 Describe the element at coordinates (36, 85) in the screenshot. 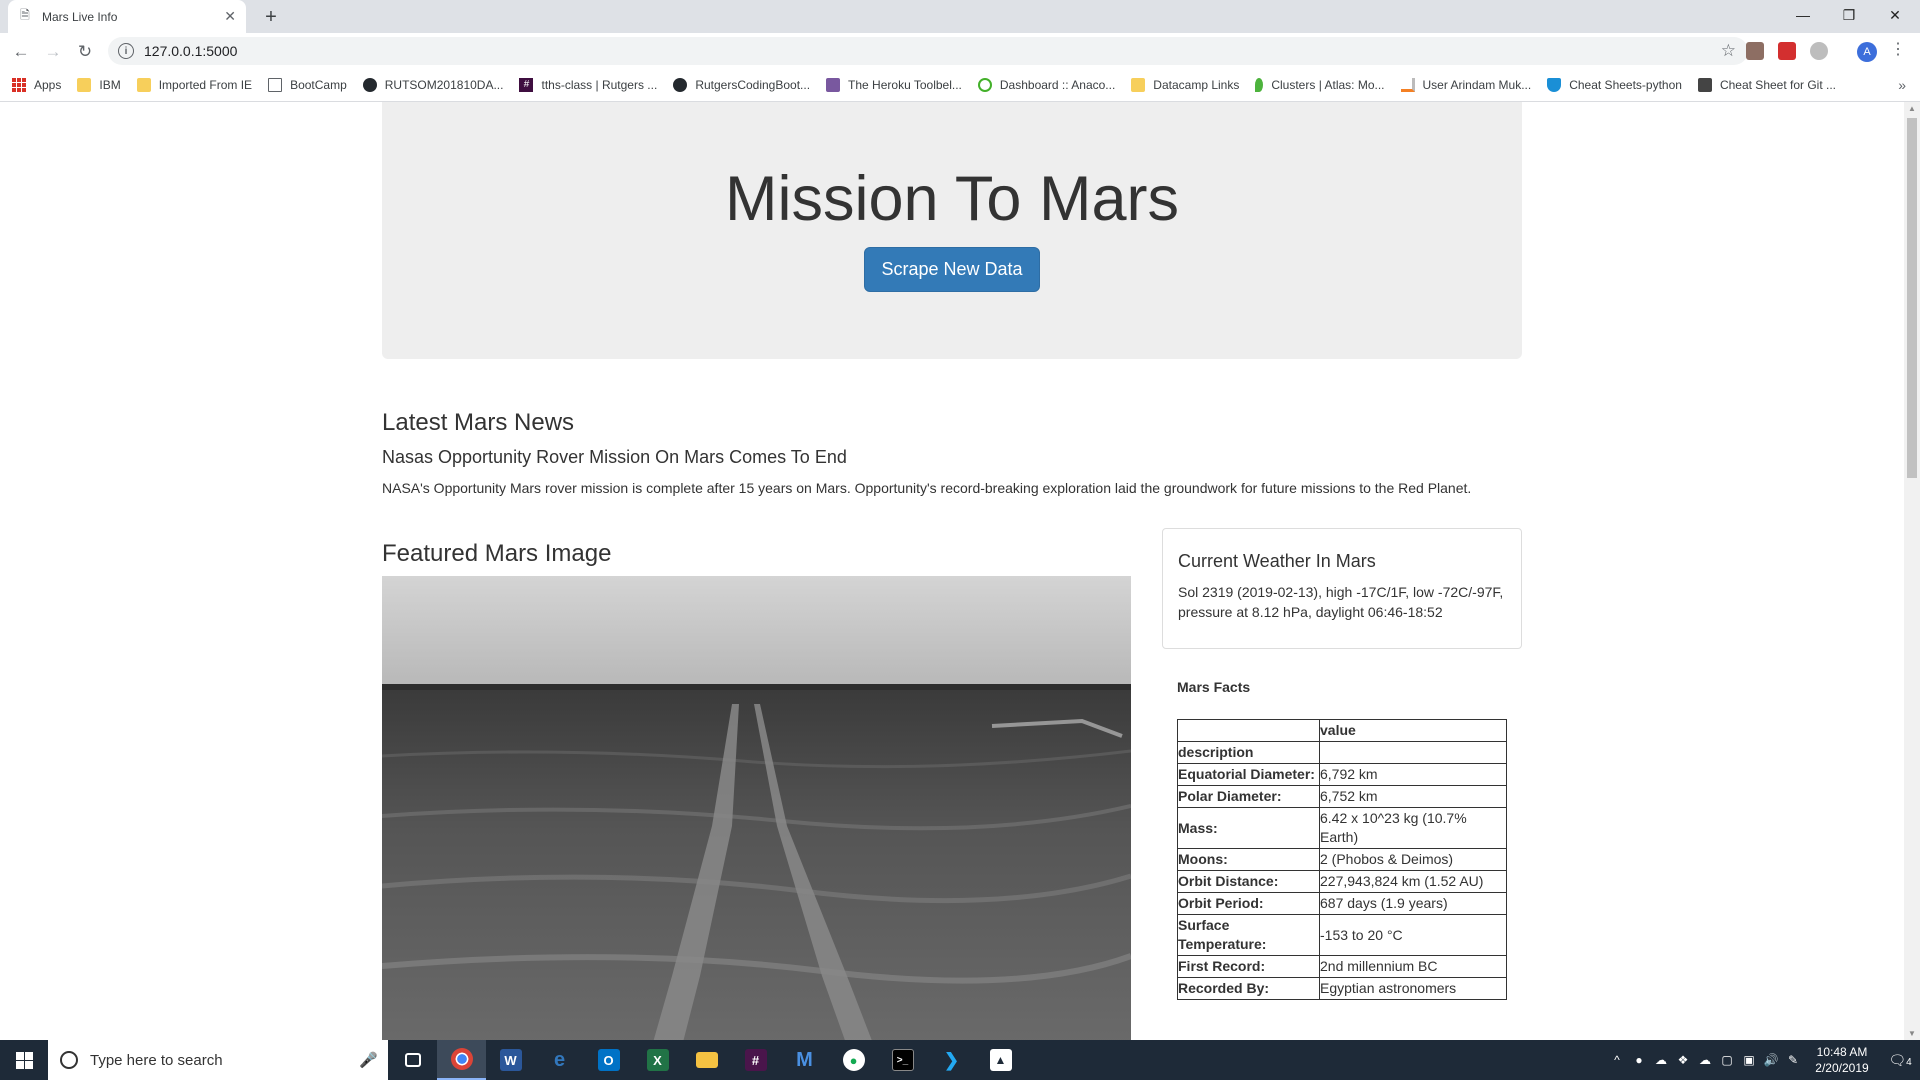

I see `bookmark-apps: Apps` at that location.